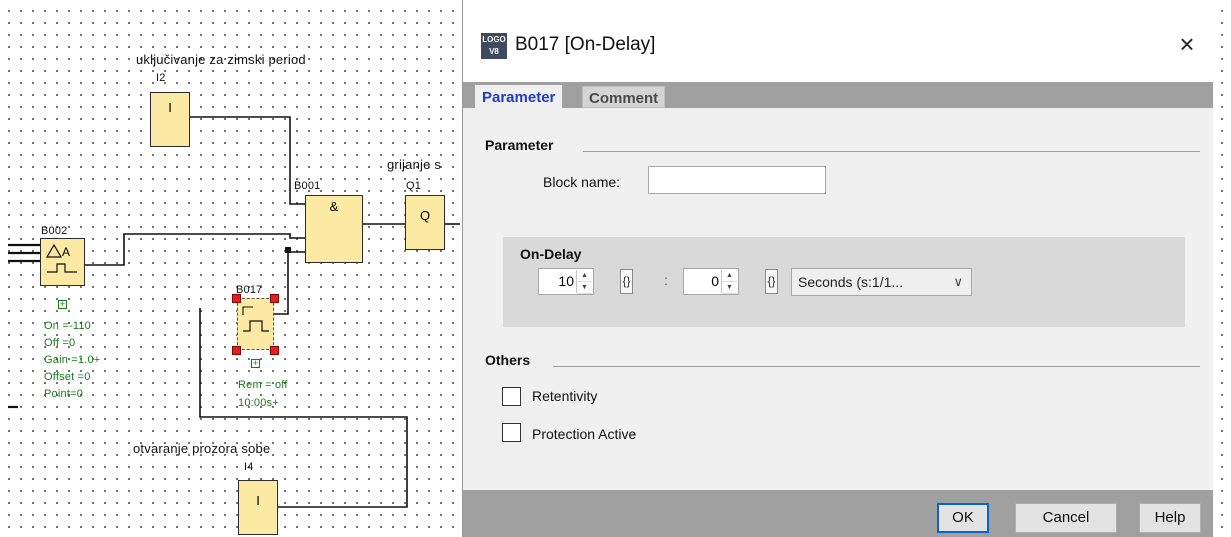 This screenshot has width=1231, height=537. What do you see at coordinates (414, 186) in the screenshot?
I see `q1-name: Q1` at bounding box center [414, 186].